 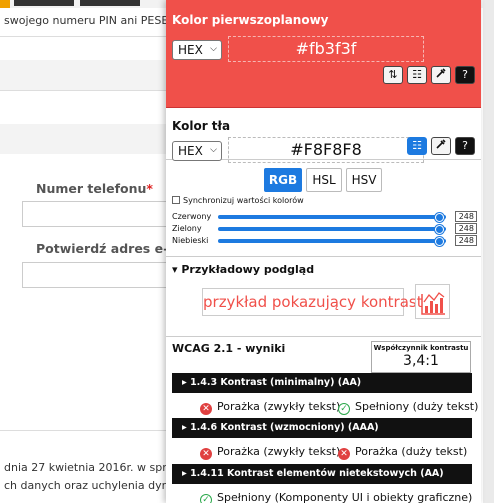 I want to click on foreground-title: Kolor pierwszoplanowy, so click(x=250, y=20).